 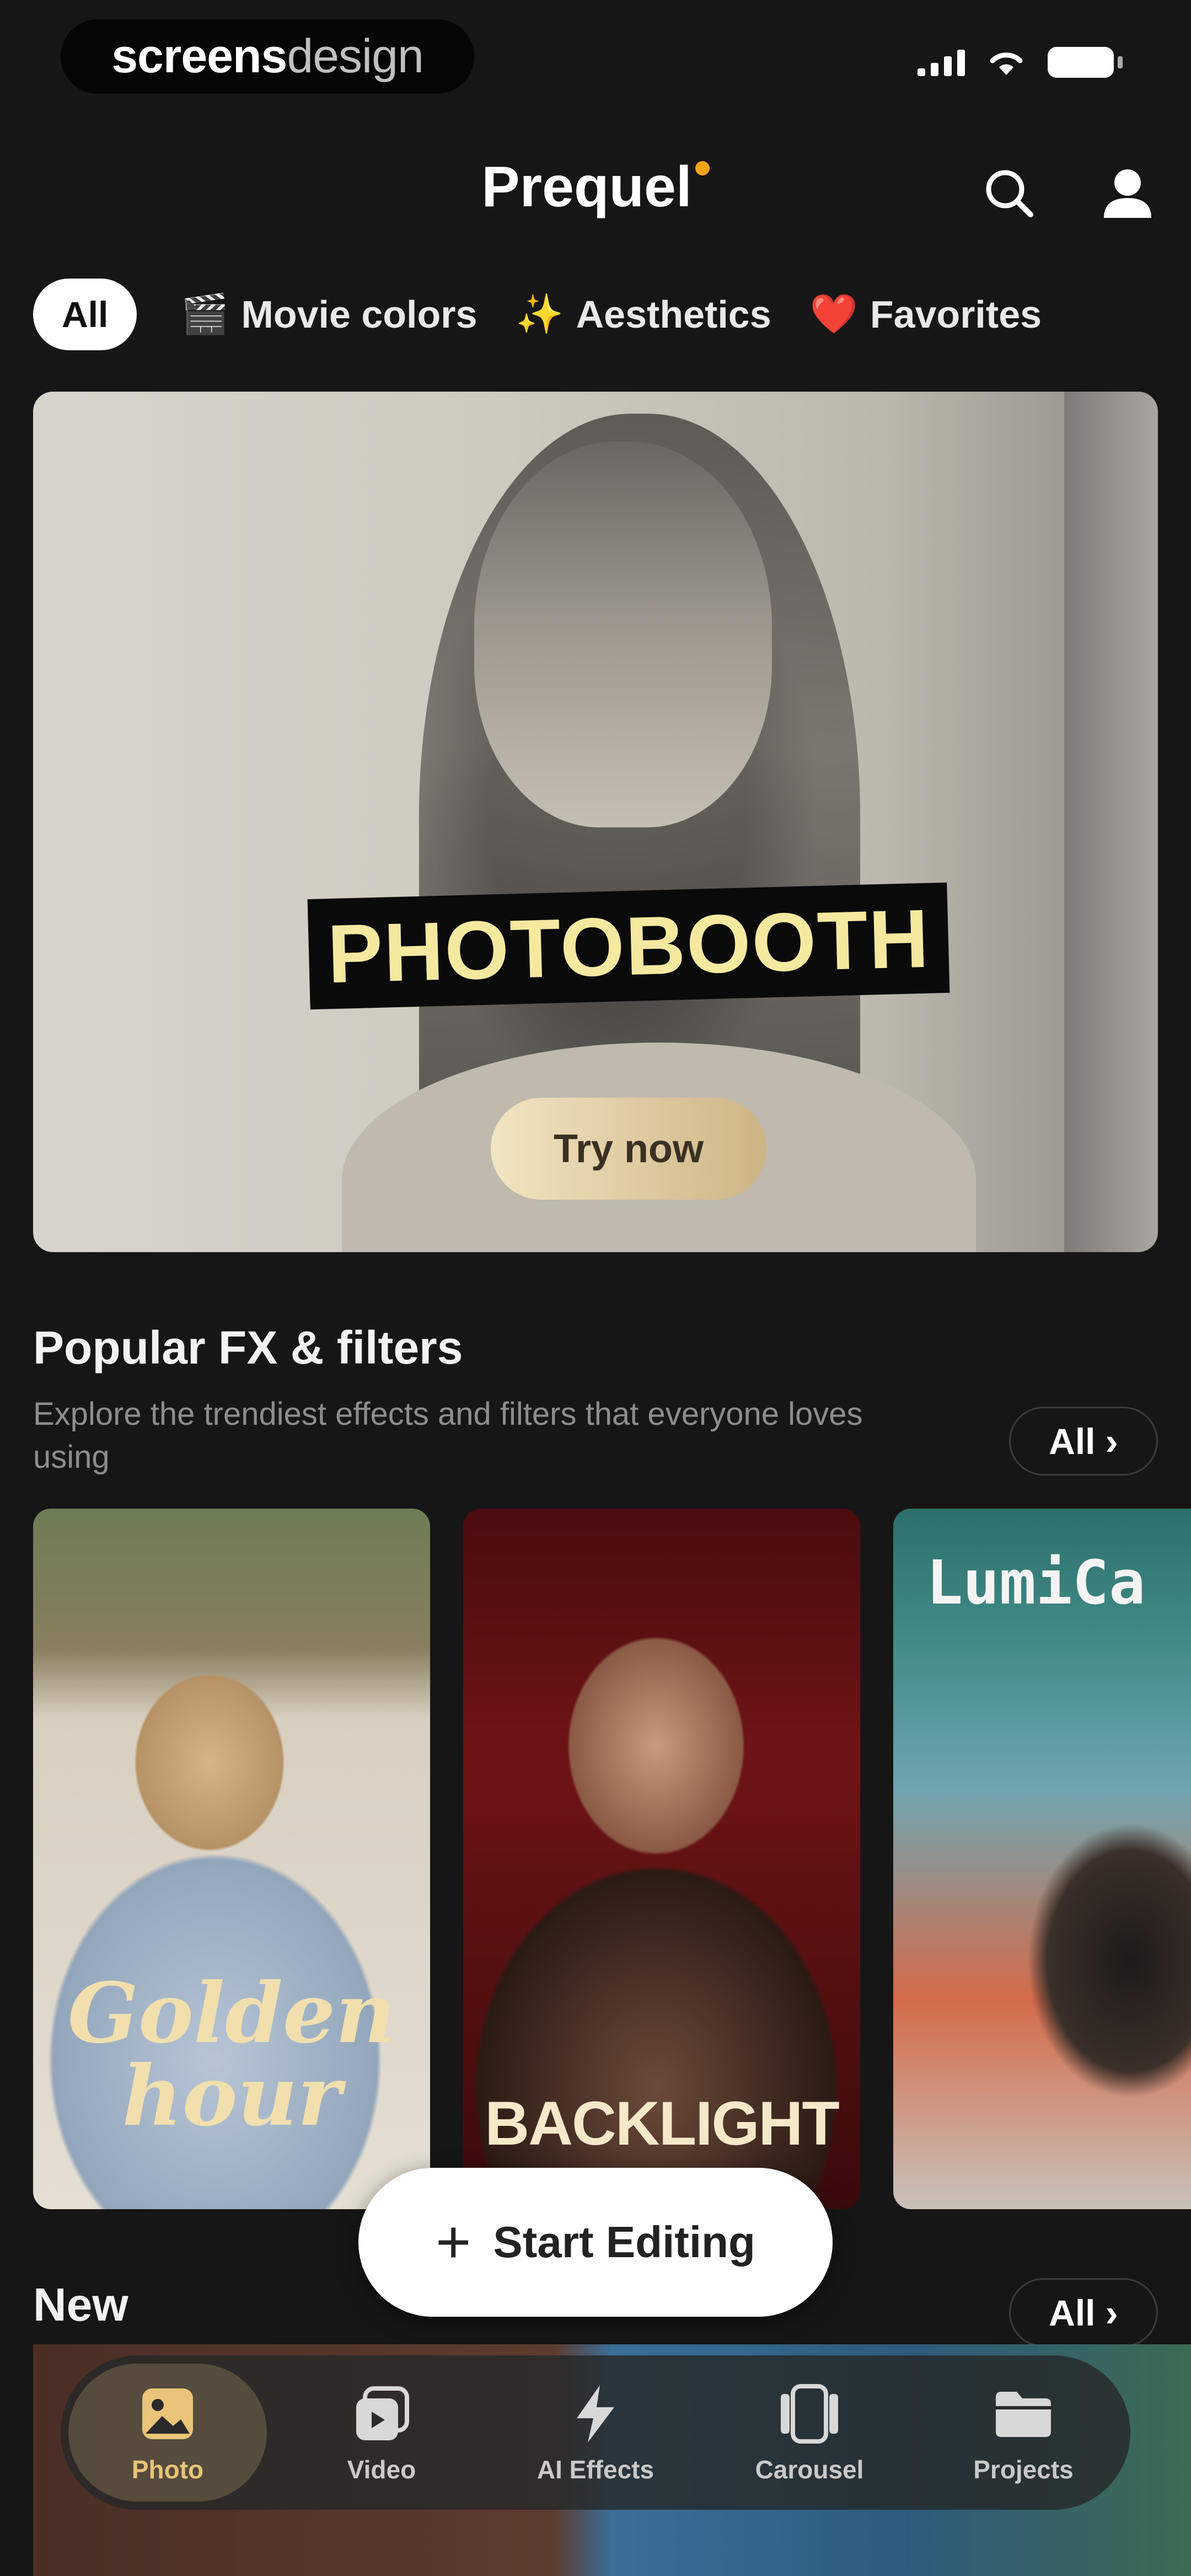 I want to click on filter-card-backlight: BACKLIGHT, so click(x=661, y=1859).